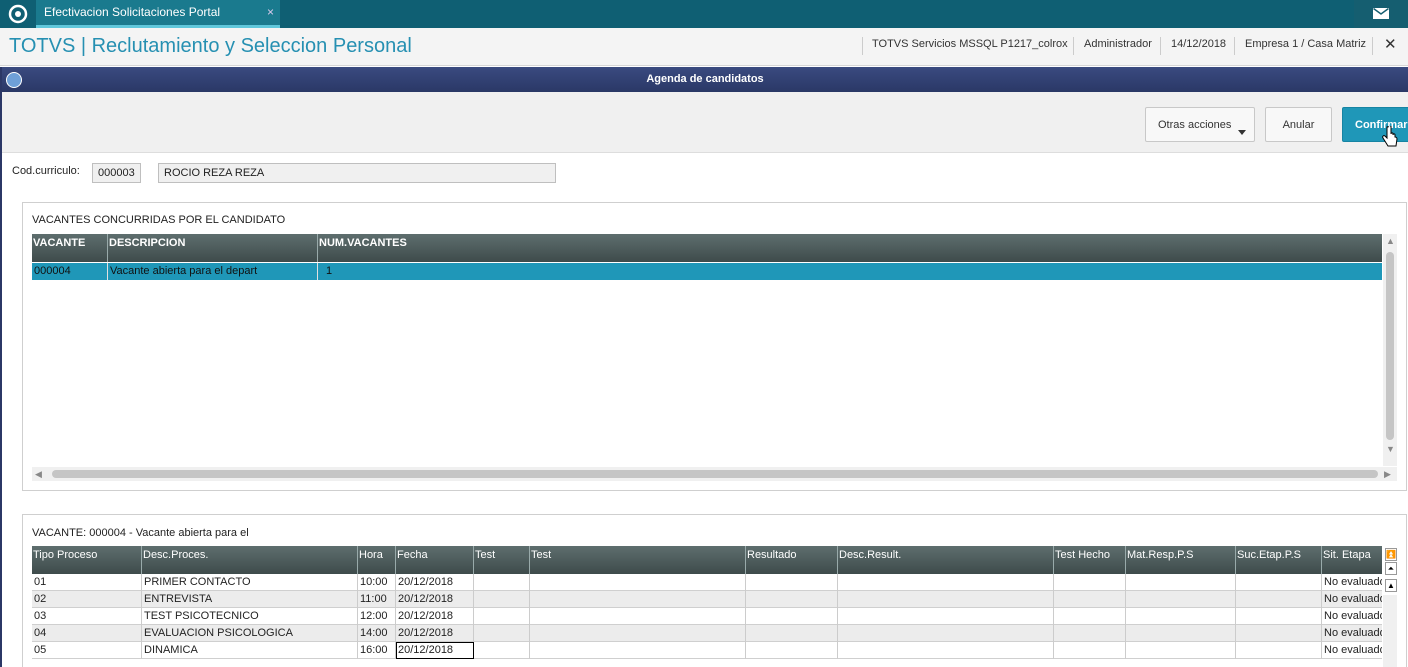 This screenshot has width=1408, height=667. I want to click on cell-hora: 14:00, so click(377, 633).